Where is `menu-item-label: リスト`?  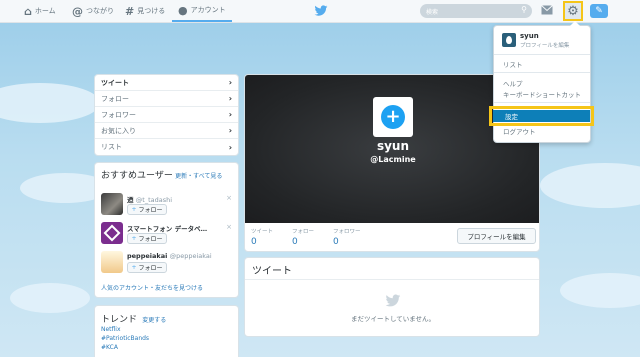
menu-item-label: リスト is located at coordinates (111, 147).